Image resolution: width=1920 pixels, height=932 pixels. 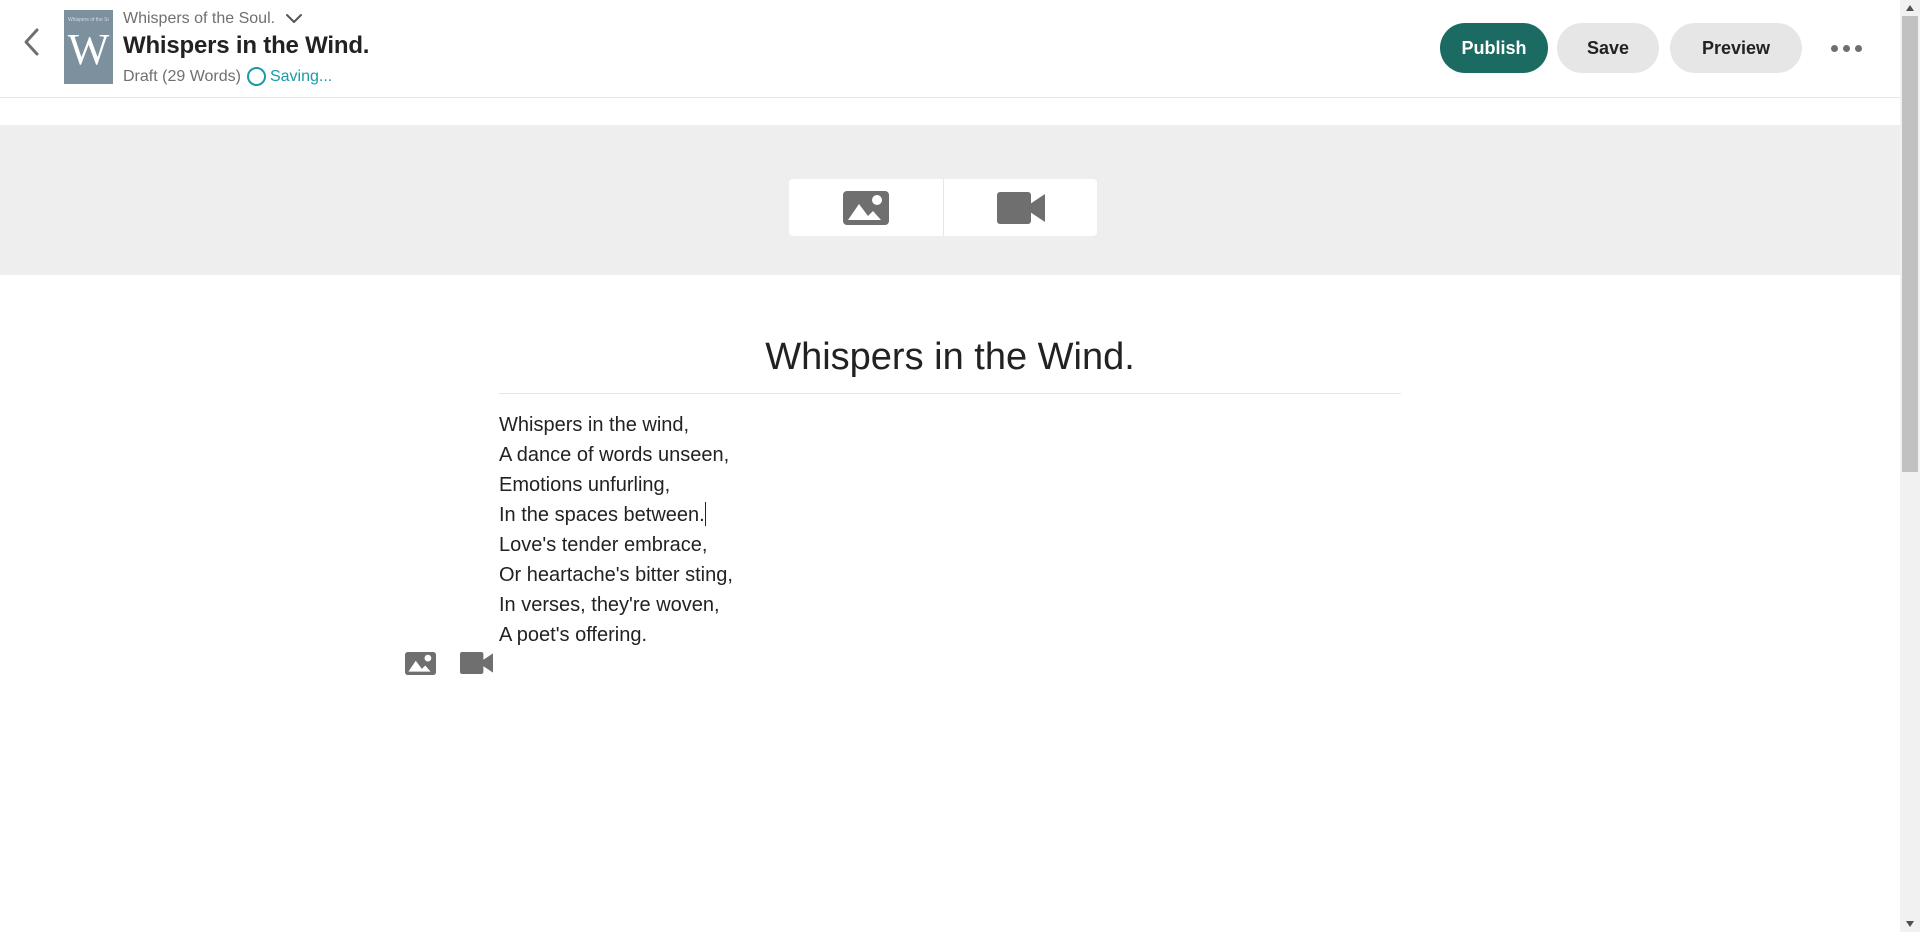 I want to click on add-image-button, so click(x=866, y=207).